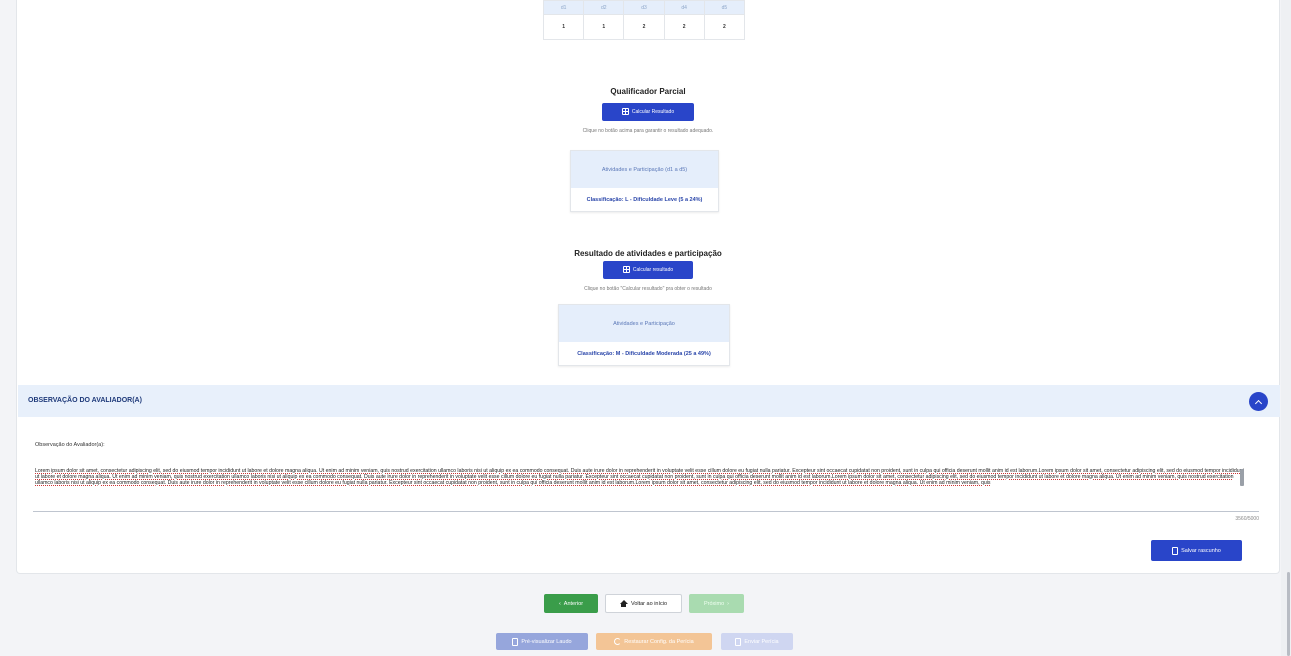 Image resolution: width=1291 pixels, height=656 pixels. I want to click on domain-header-d5: d5, so click(724, 7).